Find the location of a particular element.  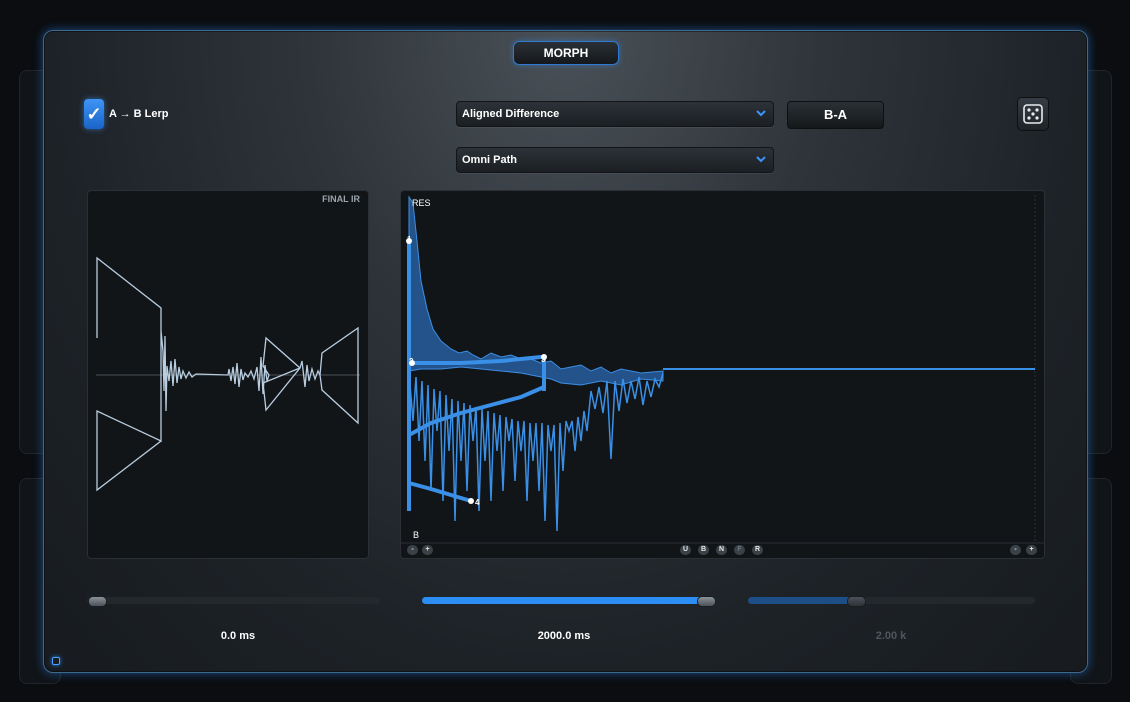

final-ir-label: FINAL IR is located at coordinates (341, 199).